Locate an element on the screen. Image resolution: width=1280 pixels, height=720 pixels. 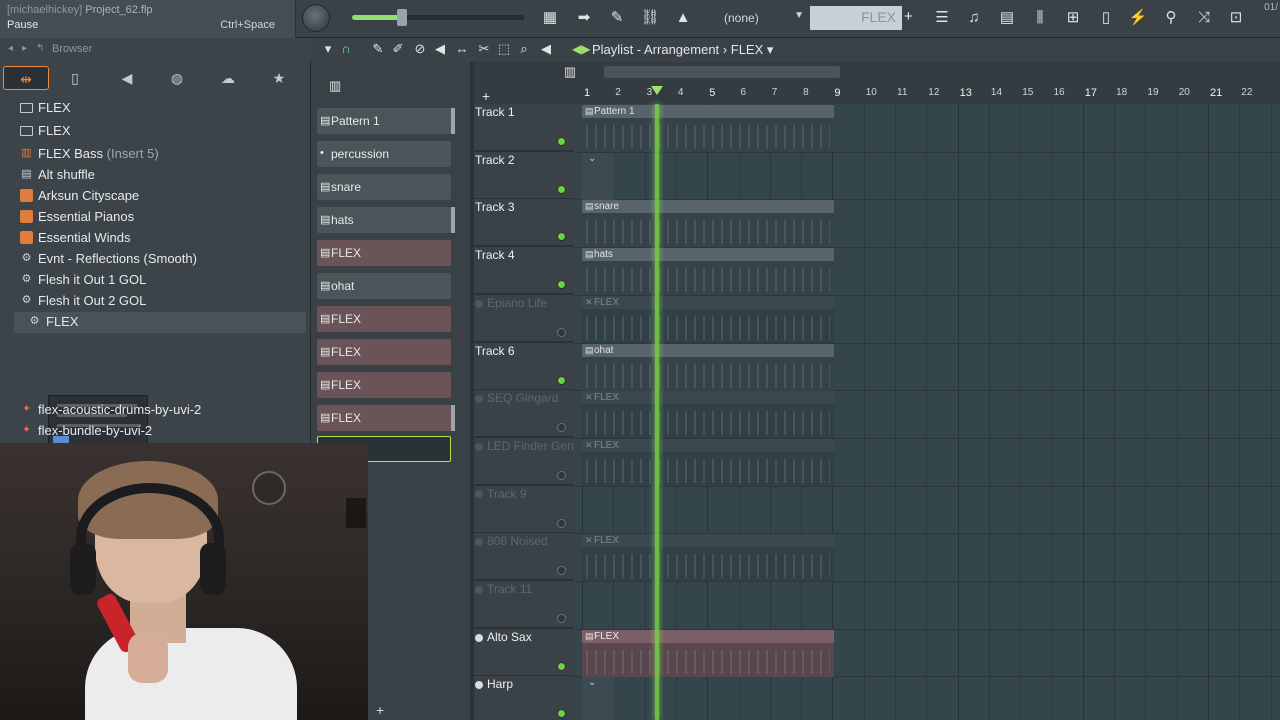
cart-icon: ⊡ is located at coordinates (1236, 18).